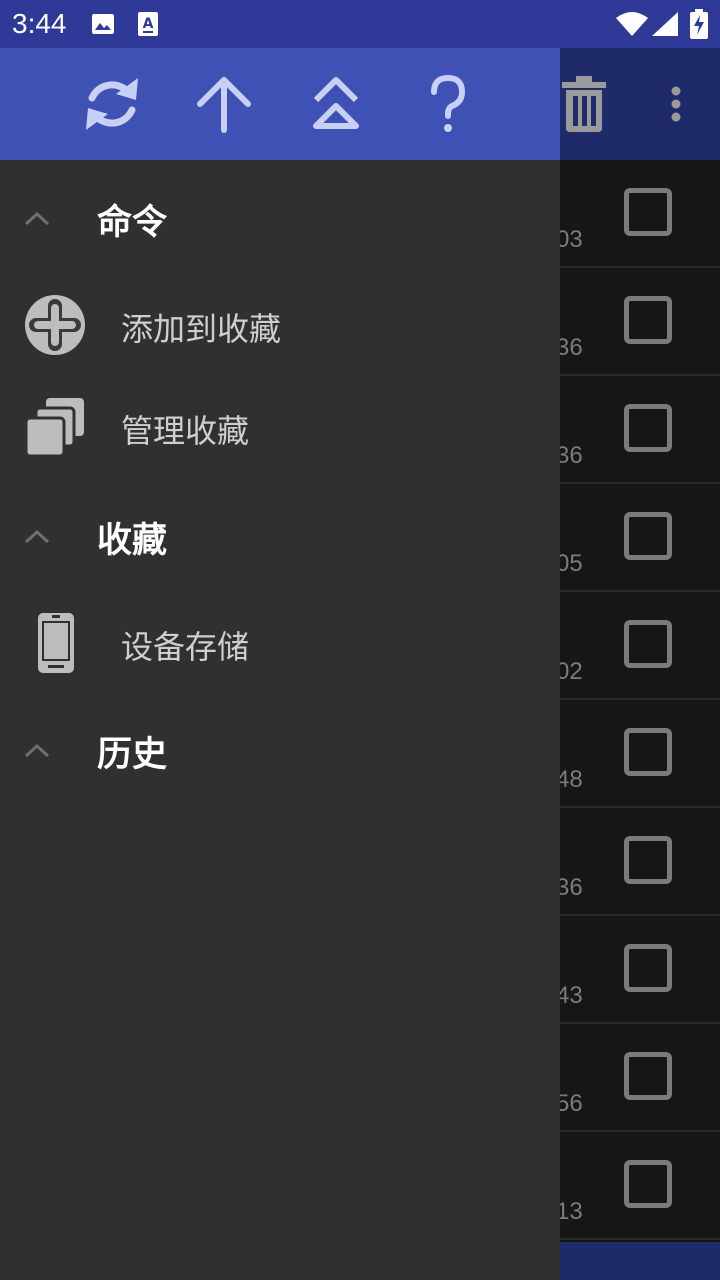 Image resolution: width=720 pixels, height=1280 pixels. Describe the element at coordinates (224, 104) in the screenshot. I see `arrow-up-icon` at that location.